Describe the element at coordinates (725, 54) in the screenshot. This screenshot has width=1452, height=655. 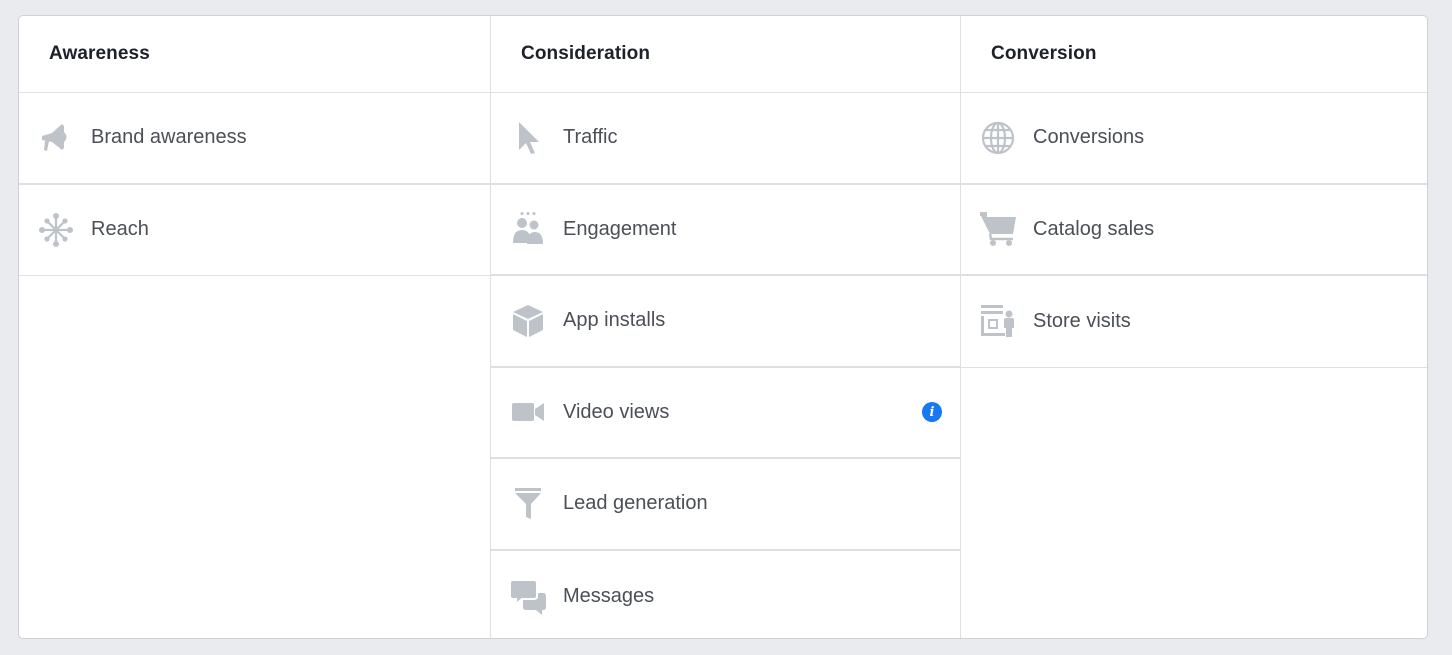
I see `column-header-consideration: Consideration` at that location.